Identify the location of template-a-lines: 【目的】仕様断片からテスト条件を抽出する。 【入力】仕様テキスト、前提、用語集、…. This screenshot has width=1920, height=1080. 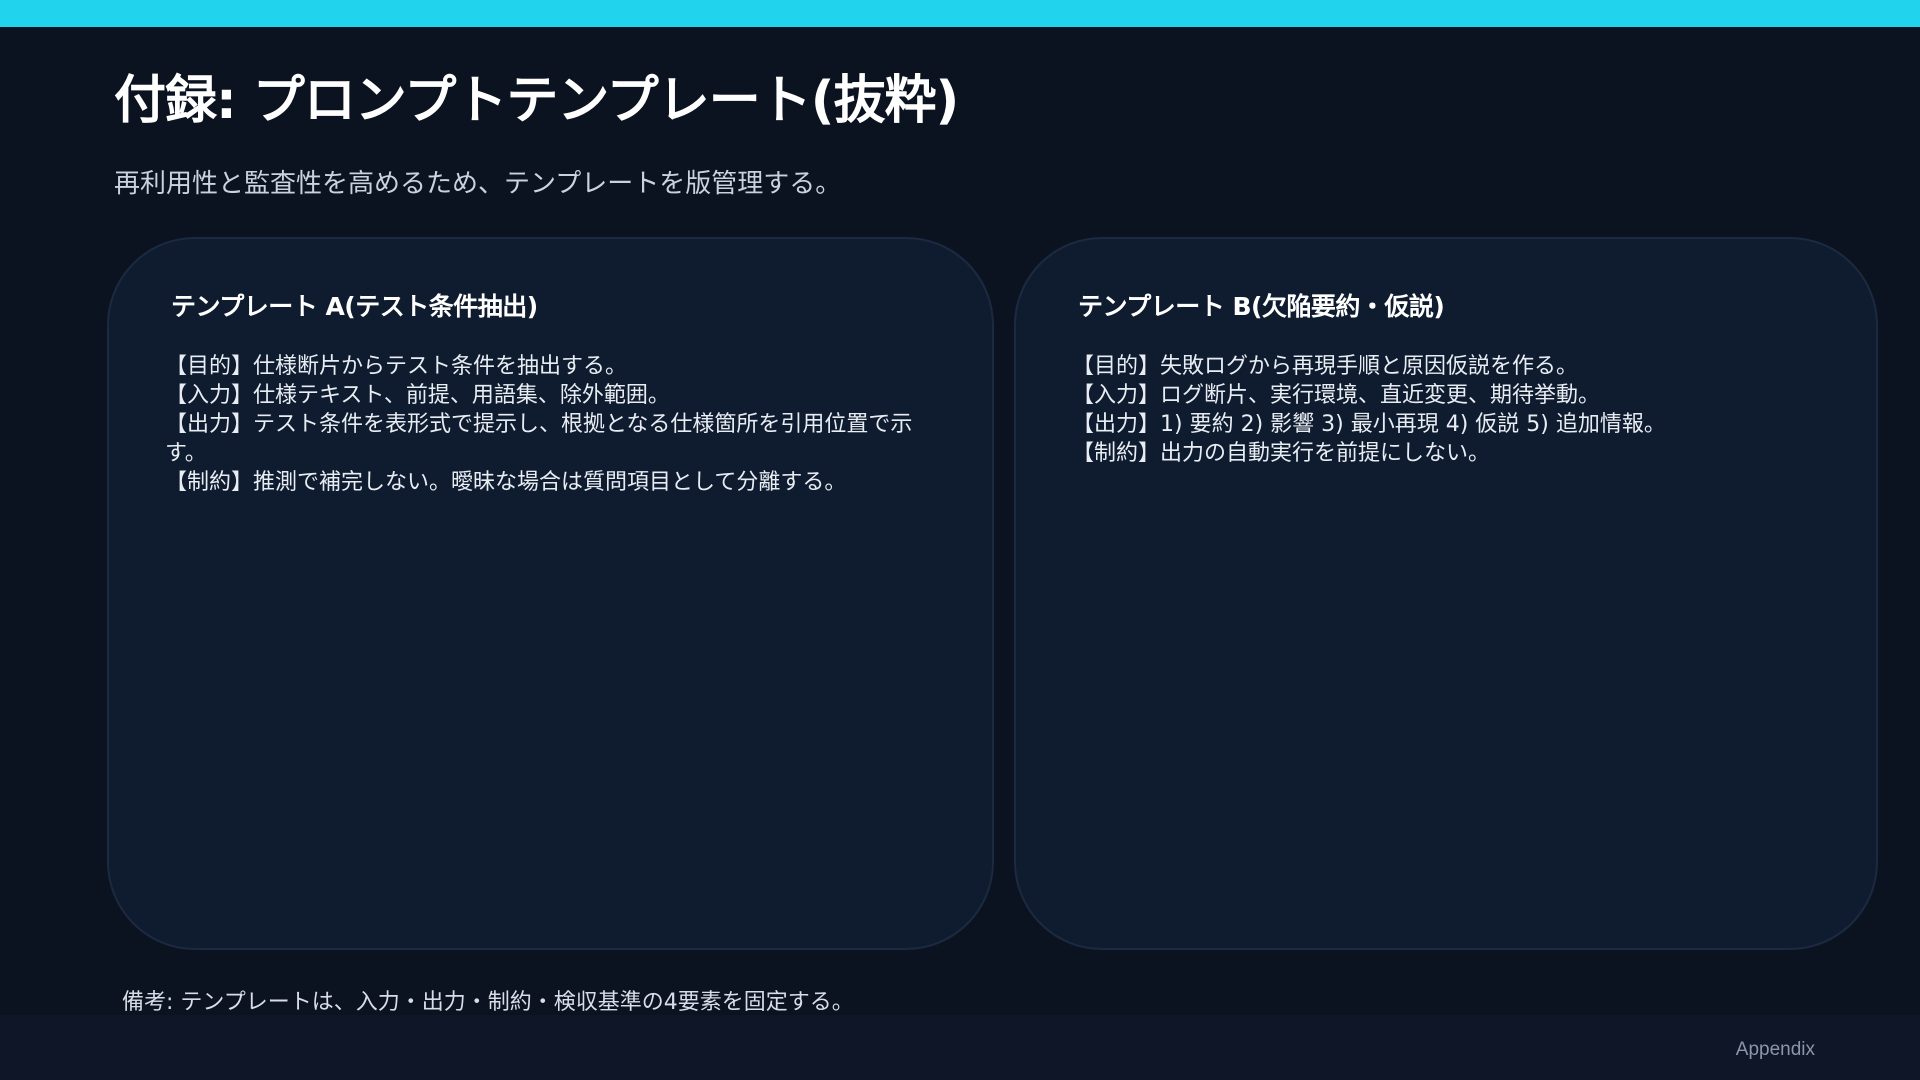
(543, 424).